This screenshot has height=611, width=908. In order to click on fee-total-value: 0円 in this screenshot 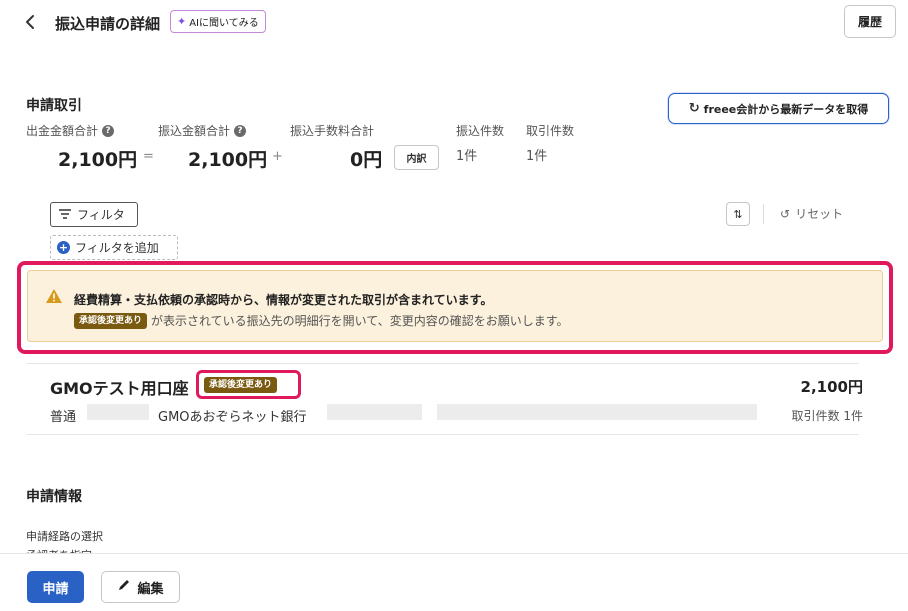, I will do `click(366, 160)`.